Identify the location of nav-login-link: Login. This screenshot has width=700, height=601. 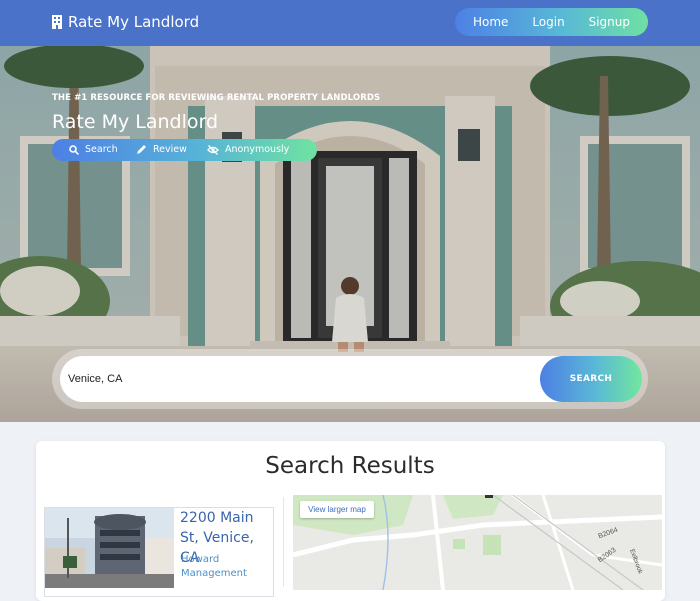
(548, 22).